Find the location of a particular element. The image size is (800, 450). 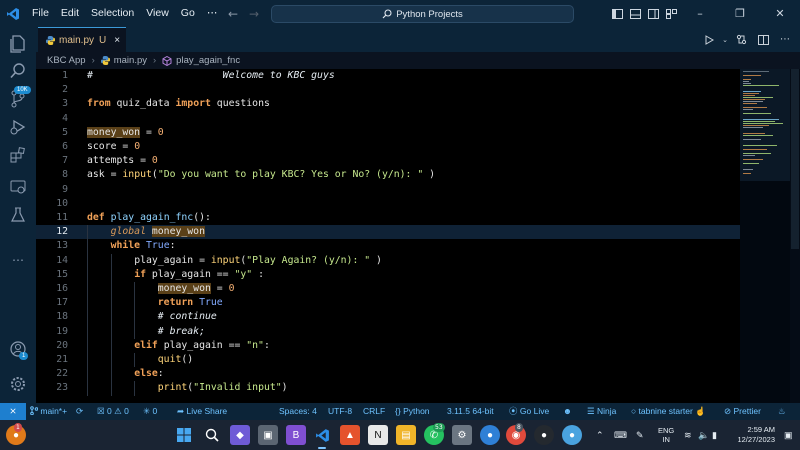

customize-layout-icon is located at coordinates (671, 13).